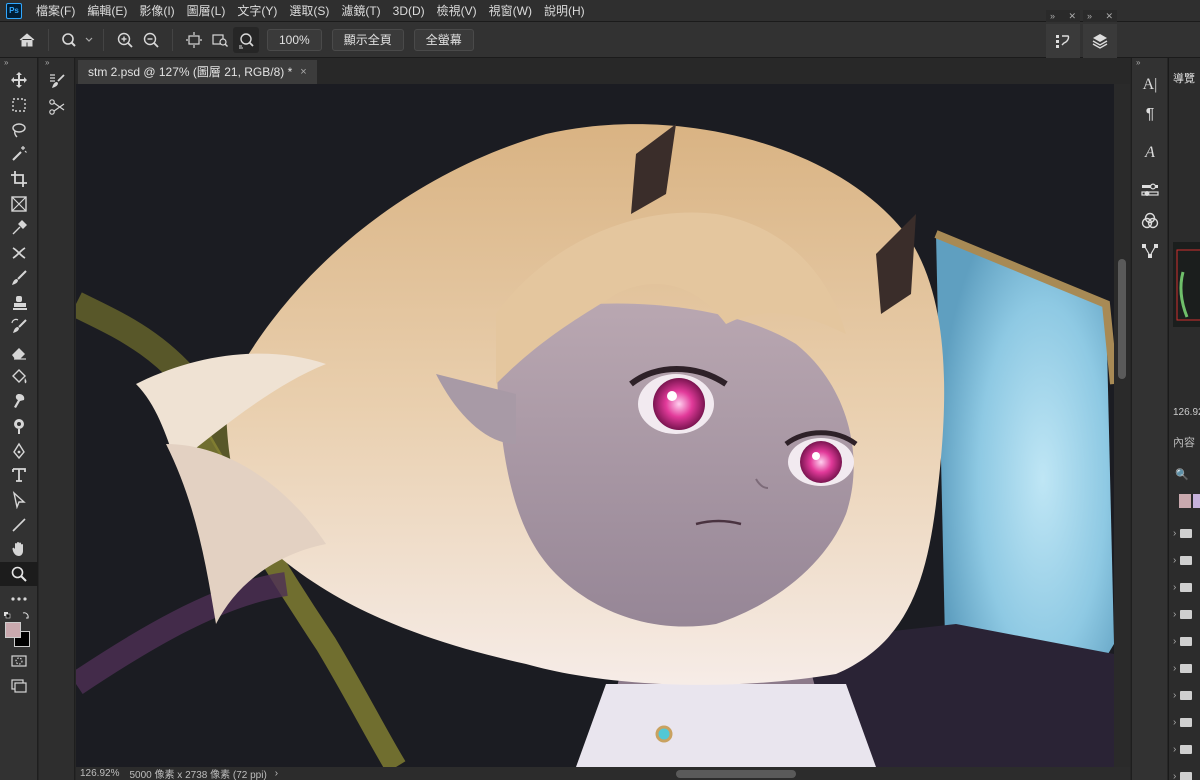 This screenshot has height=780, width=1200. What do you see at coordinates (1150, 115) in the screenshot?
I see `paragraph-icon: ¶` at bounding box center [1150, 115].